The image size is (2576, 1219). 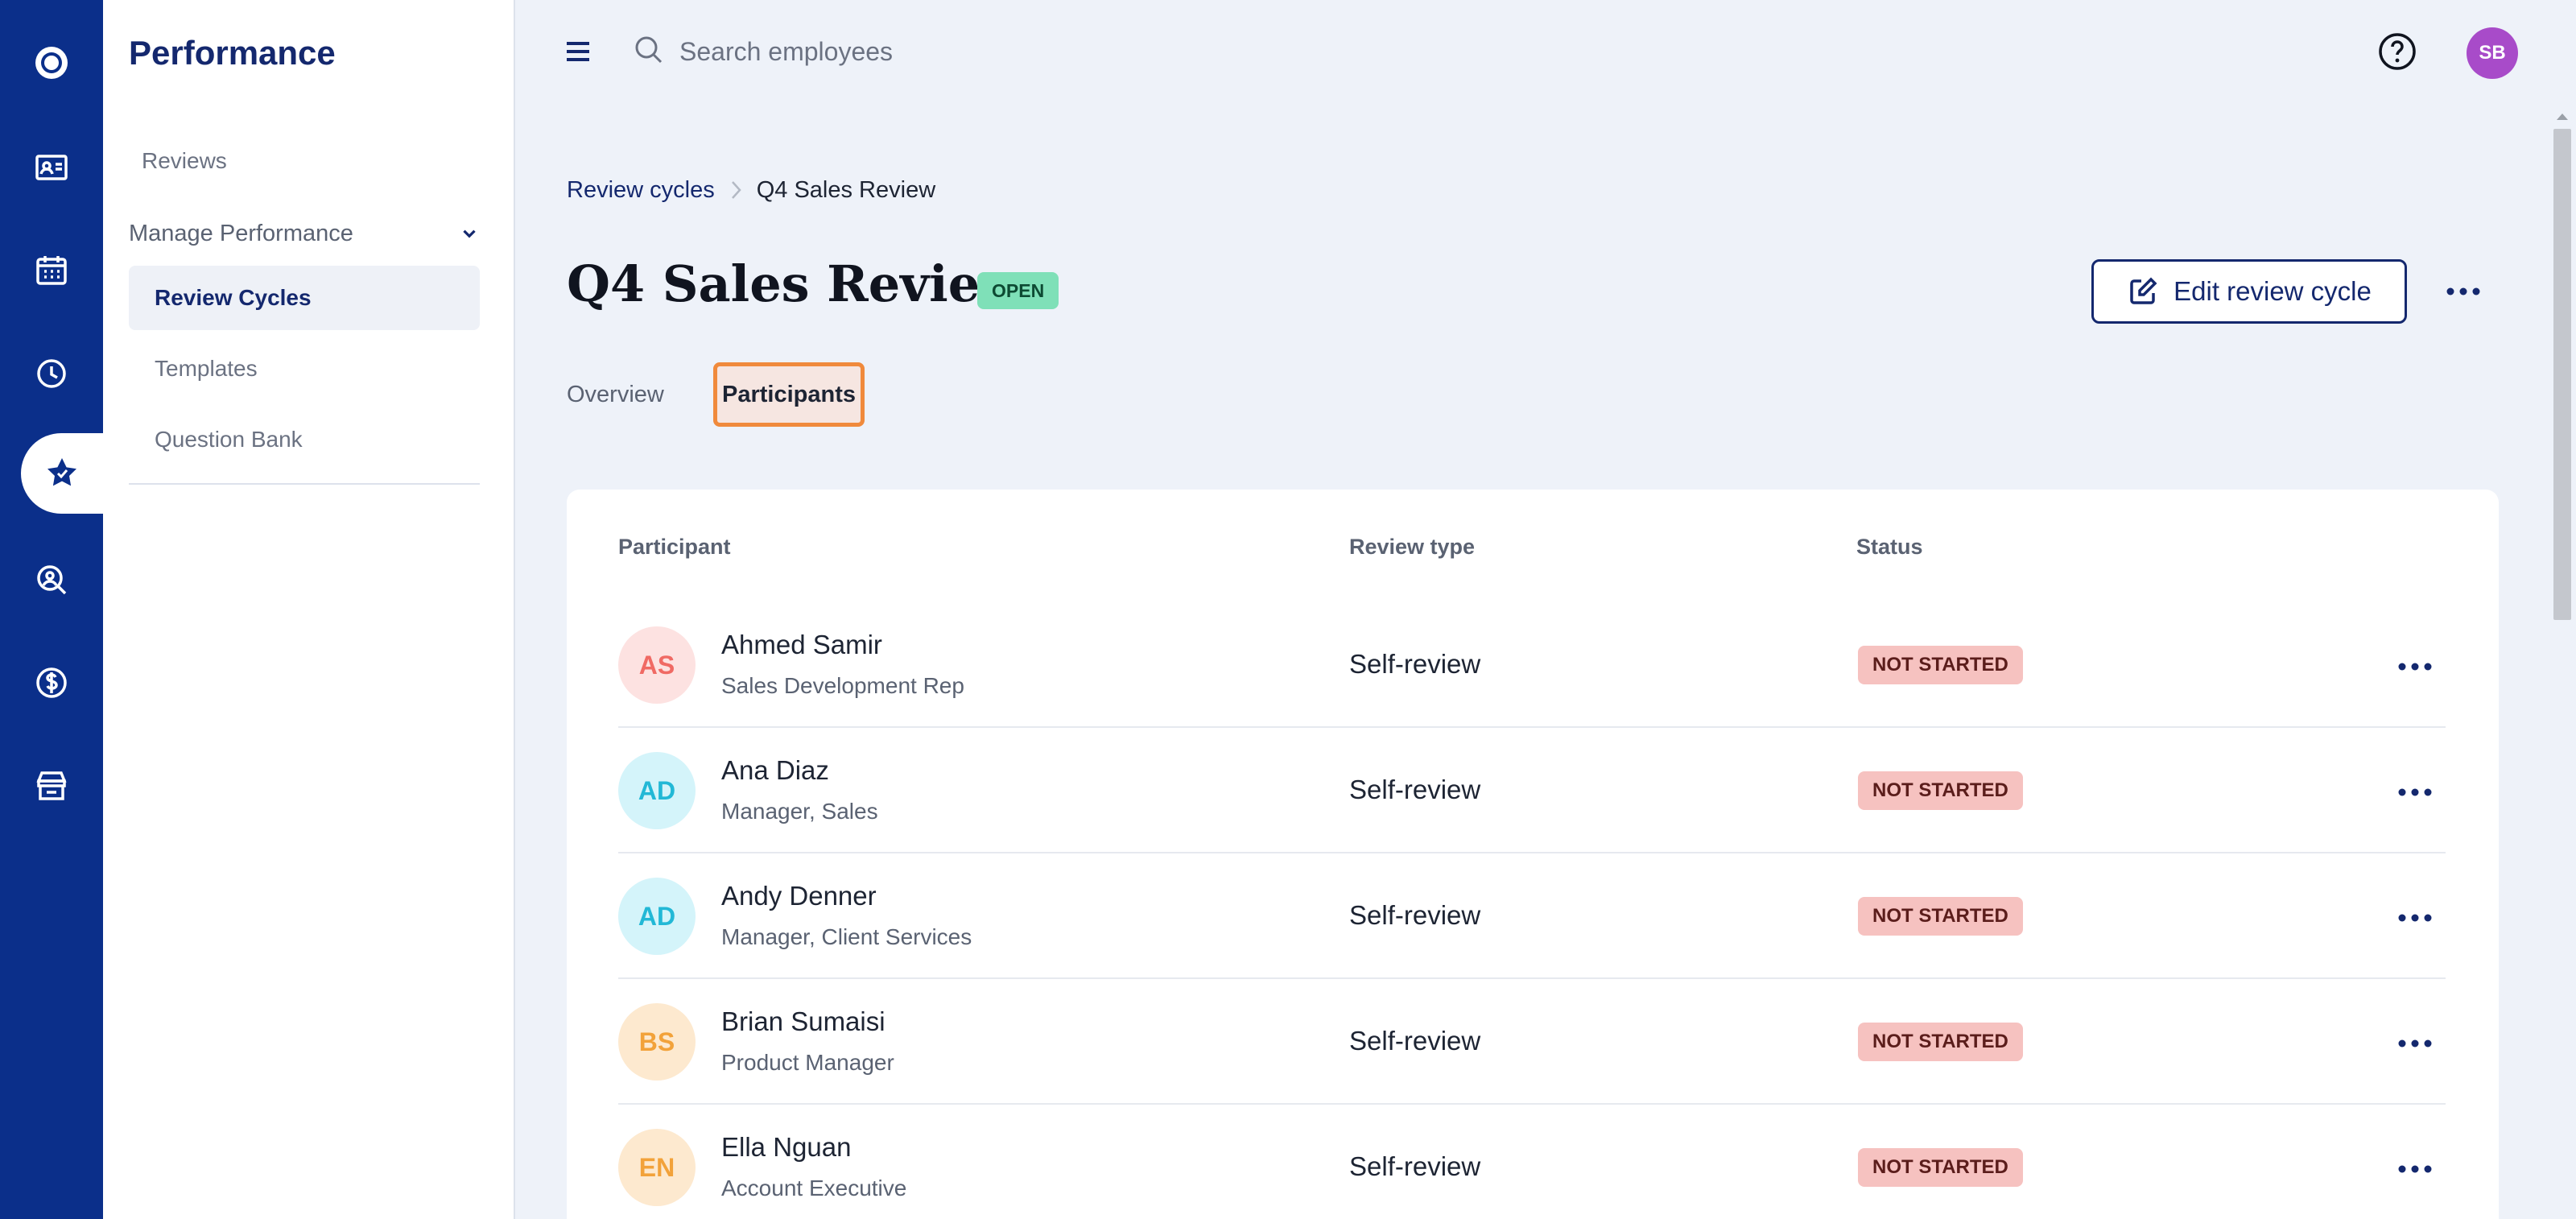 What do you see at coordinates (62, 474) in the screenshot?
I see `star-badge-icon` at bounding box center [62, 474].